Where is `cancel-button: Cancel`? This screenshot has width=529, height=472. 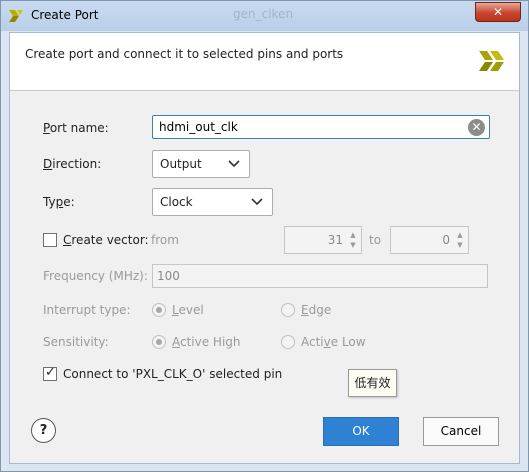 cancel-button: Cancel is located at coordinates (461, 431).